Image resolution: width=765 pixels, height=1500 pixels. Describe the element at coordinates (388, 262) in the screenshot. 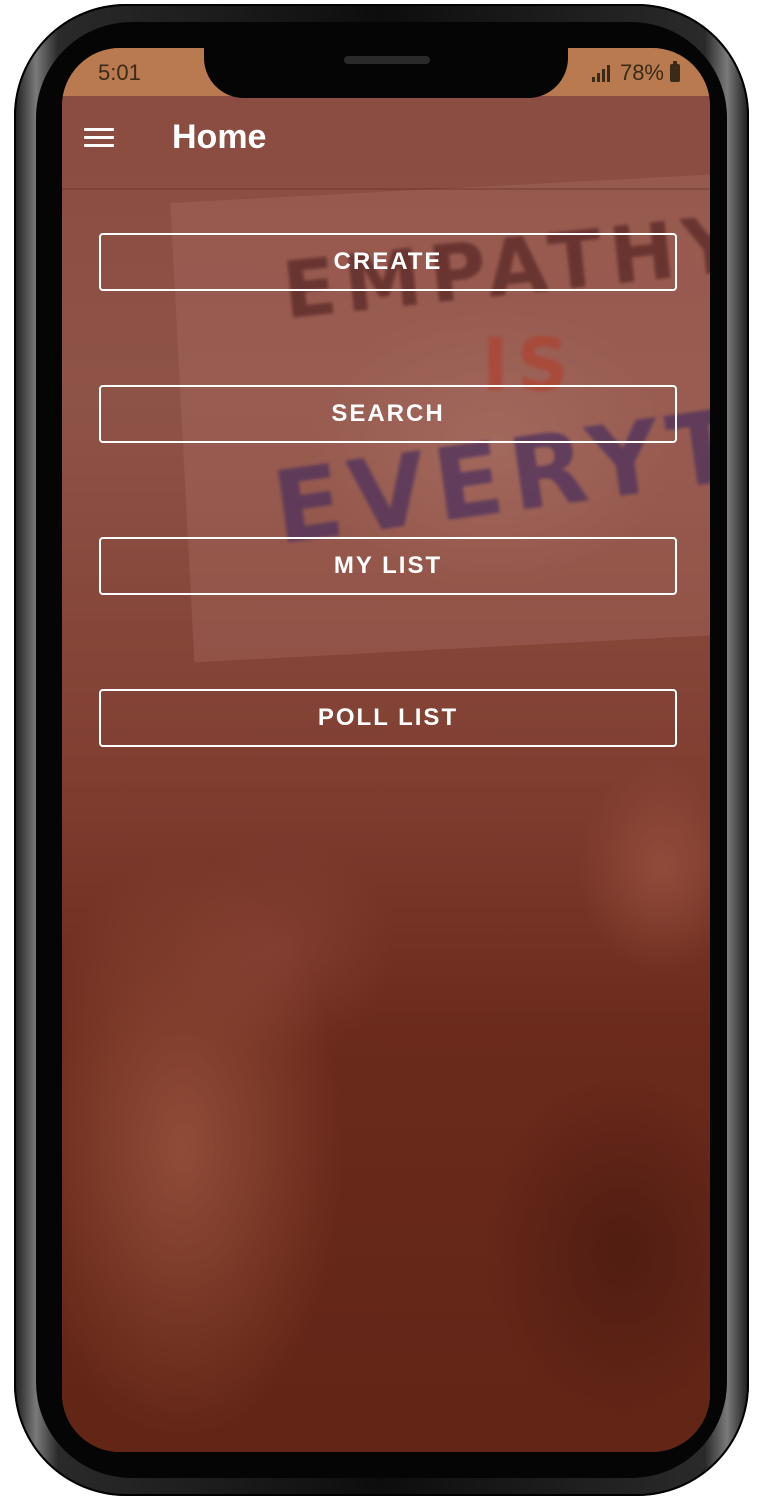

I see `create-button: CREATE` at that location.